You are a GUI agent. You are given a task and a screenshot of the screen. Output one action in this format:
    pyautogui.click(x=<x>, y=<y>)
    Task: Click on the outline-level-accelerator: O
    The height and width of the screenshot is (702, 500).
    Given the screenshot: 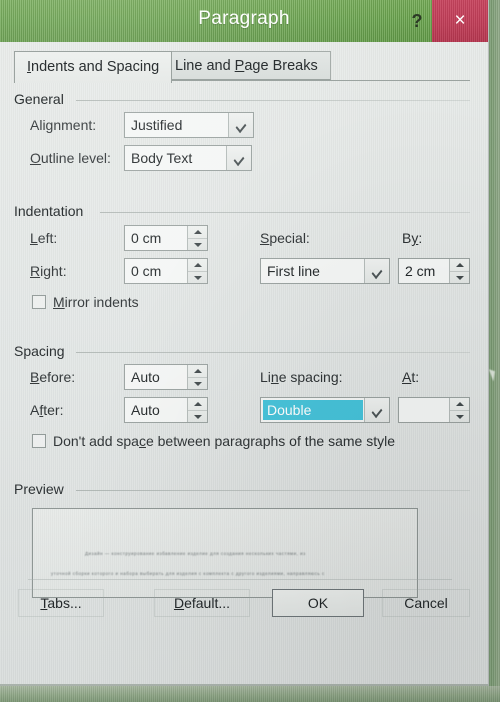 What is the action you would take?
    pyautogui.click(x=35, y=158)
    